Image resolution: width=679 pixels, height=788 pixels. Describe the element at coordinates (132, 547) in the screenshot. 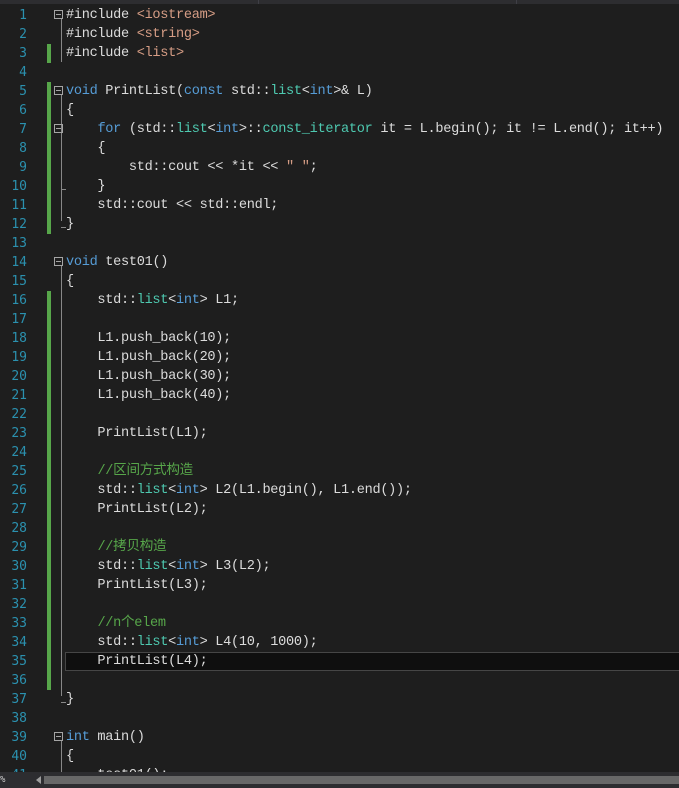

I see `code-token: //拷贝构造` at that location.